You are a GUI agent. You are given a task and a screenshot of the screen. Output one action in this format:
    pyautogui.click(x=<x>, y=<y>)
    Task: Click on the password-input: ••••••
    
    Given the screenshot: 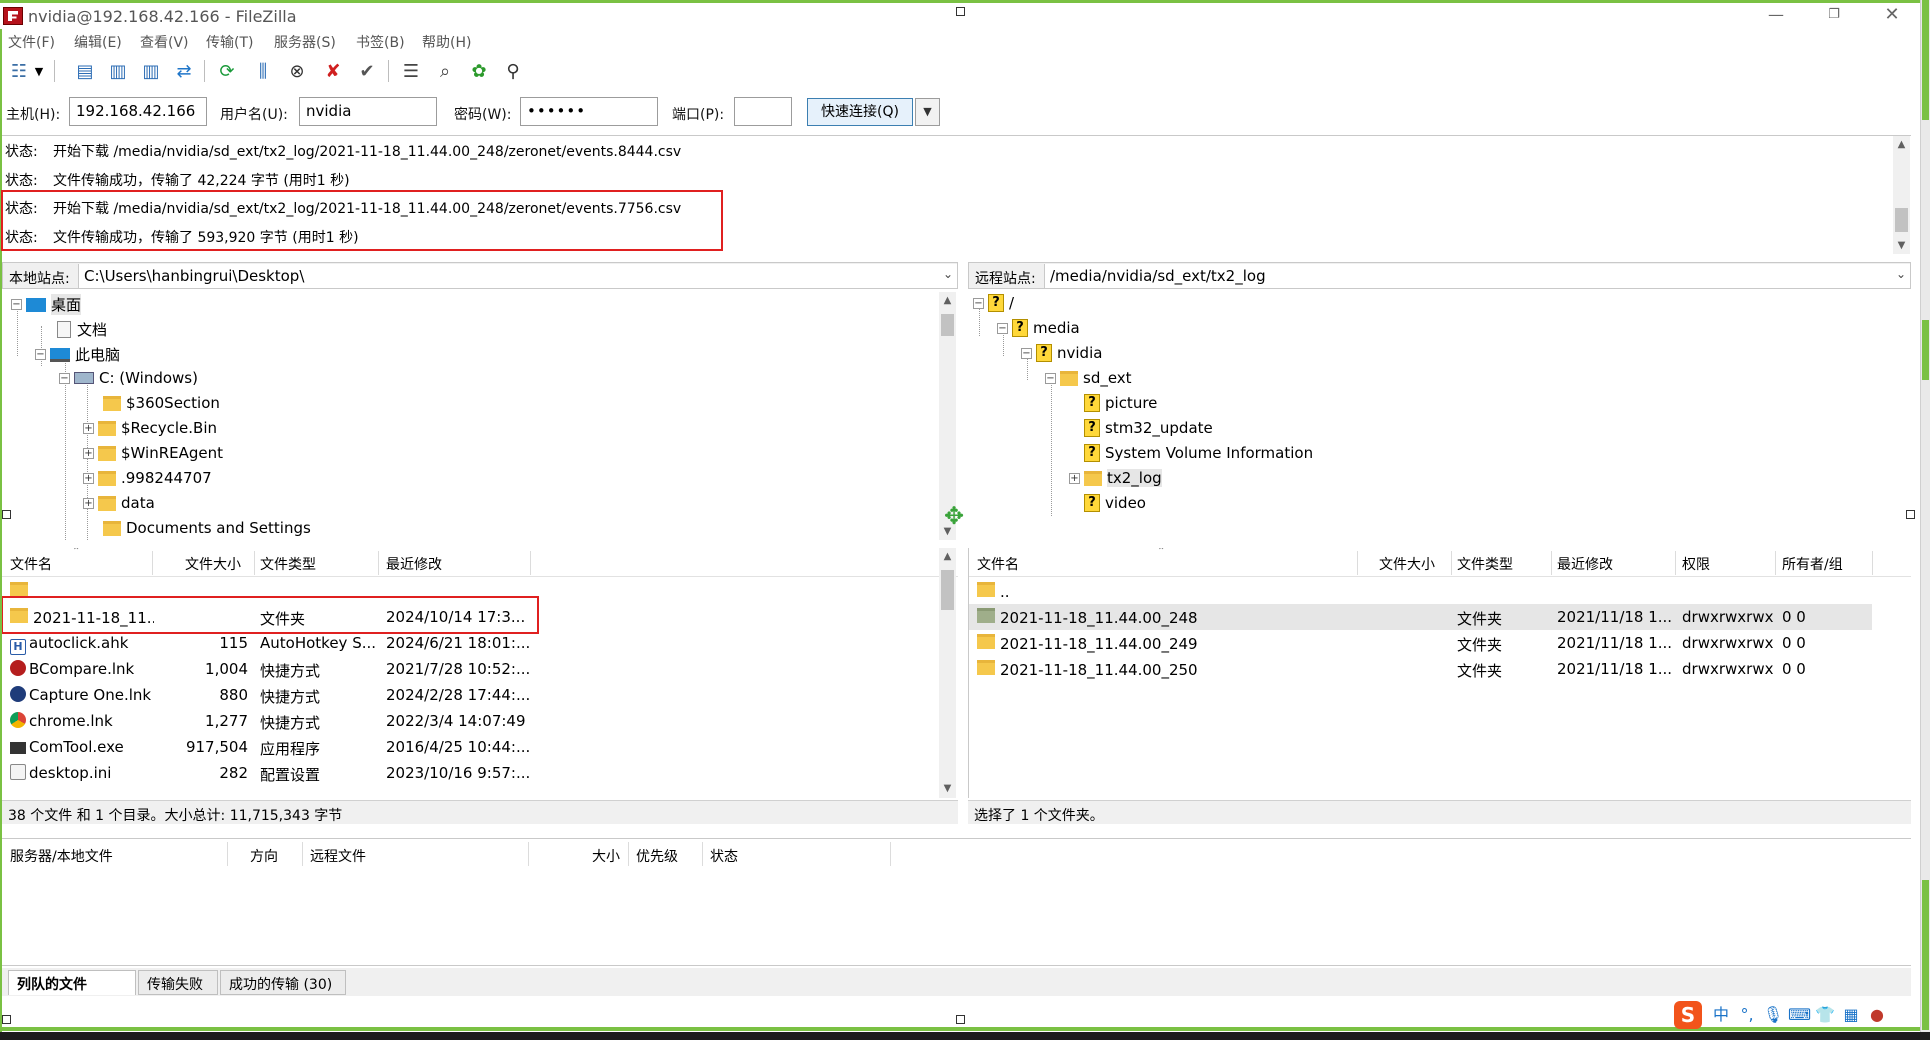 What is the action you would take?
    pyautogui.click(x=589, y=111)
    